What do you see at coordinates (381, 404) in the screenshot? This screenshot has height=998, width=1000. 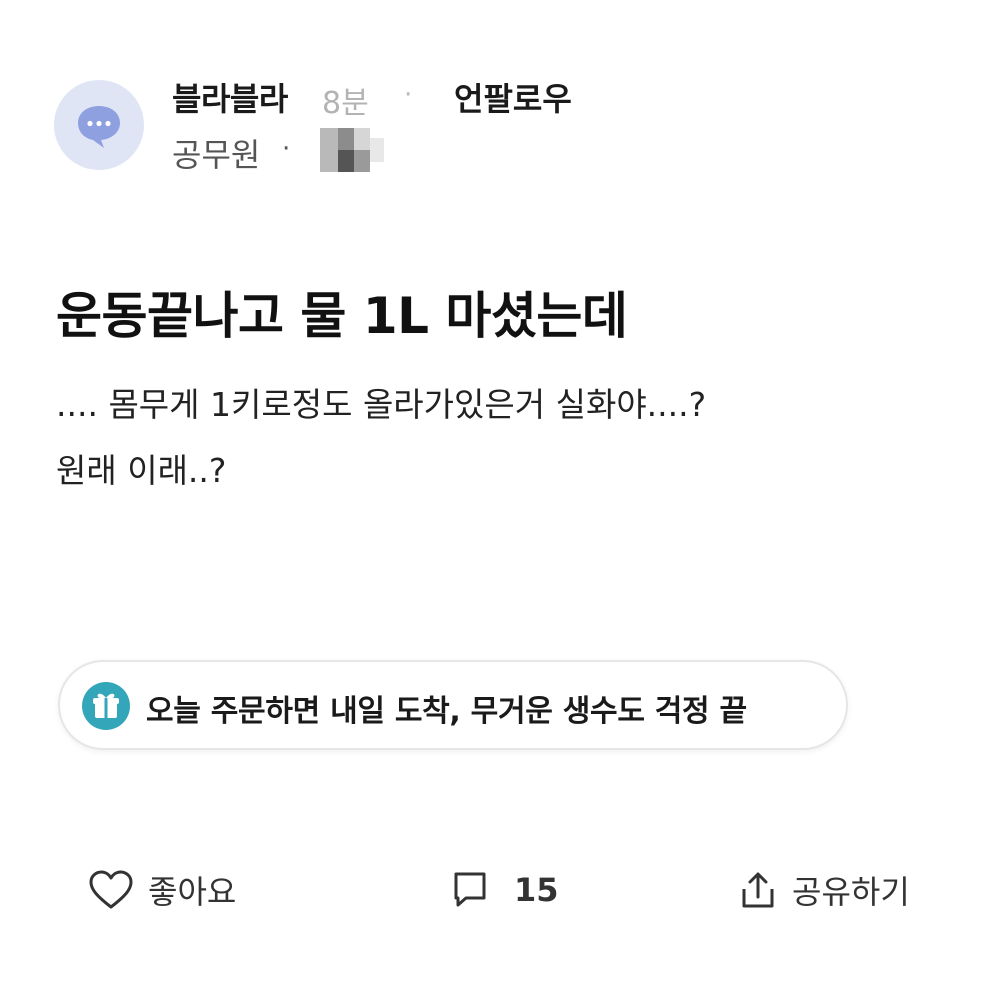 I see `post-body-line: .... 몸무게 1키로정도 올라가있은거 실화야....?` at bounding box center [381, 404].